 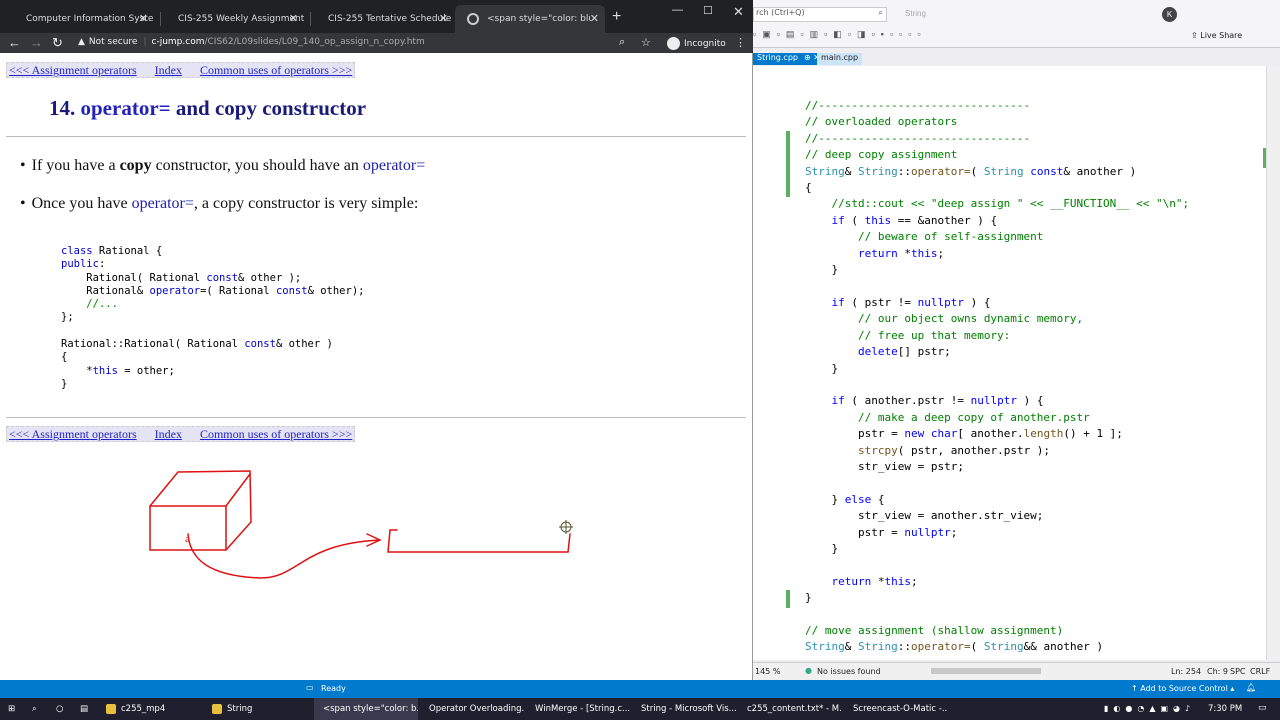 What do you see at coordinates (479, 541) in the screenshot?
I see `pointer-box` at bounding box center [479, 541].